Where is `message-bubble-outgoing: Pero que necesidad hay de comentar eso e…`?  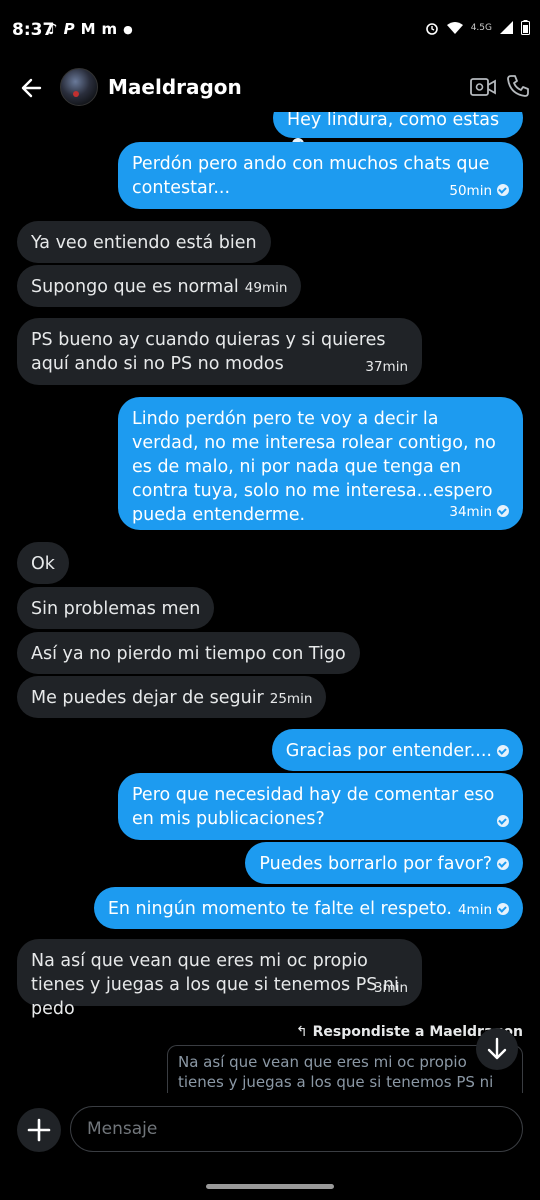
message-bubble-outgoing: Pero que necesidad hay de comentar eso e… is located at coordinates (320, 806).